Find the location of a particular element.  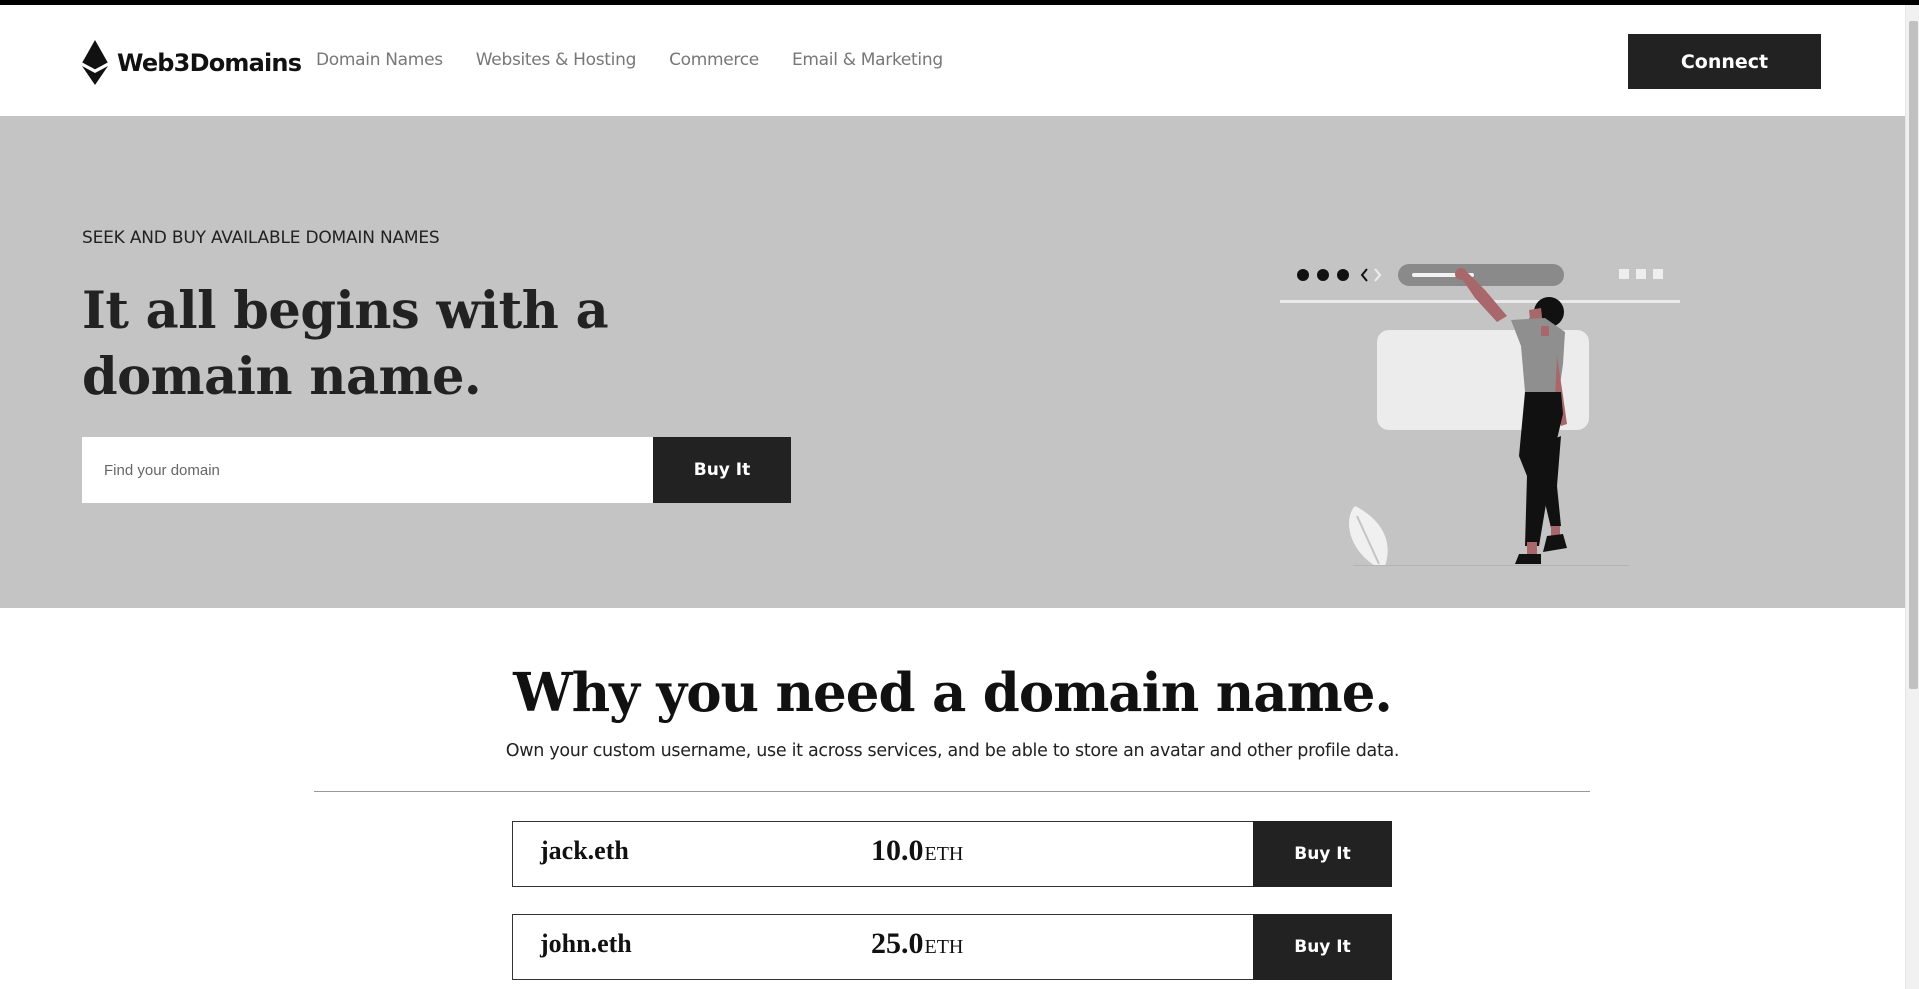

section-divider is located at coordinates (952, 791).